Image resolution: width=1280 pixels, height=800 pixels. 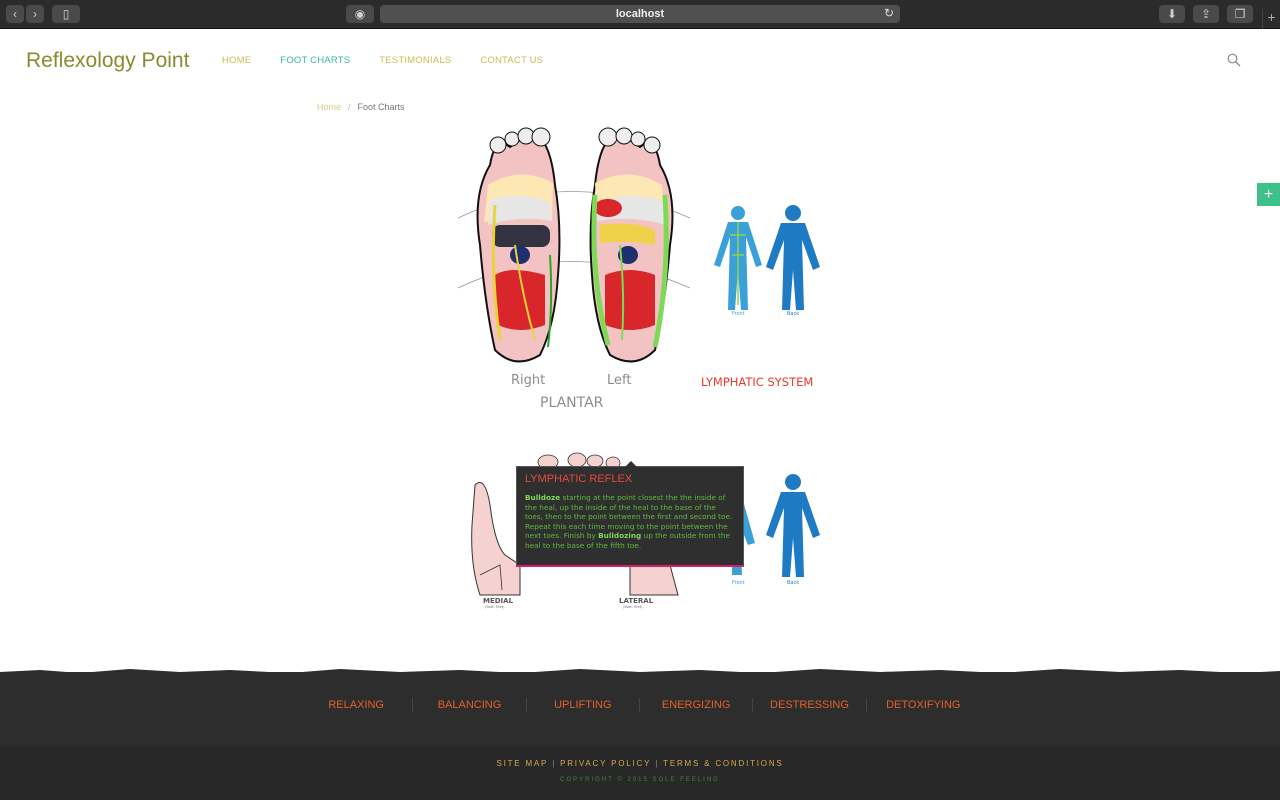 I want to click on copyright: COPYRIGHT © 2015 SOLE FEELING, so click(x=640, y=780).